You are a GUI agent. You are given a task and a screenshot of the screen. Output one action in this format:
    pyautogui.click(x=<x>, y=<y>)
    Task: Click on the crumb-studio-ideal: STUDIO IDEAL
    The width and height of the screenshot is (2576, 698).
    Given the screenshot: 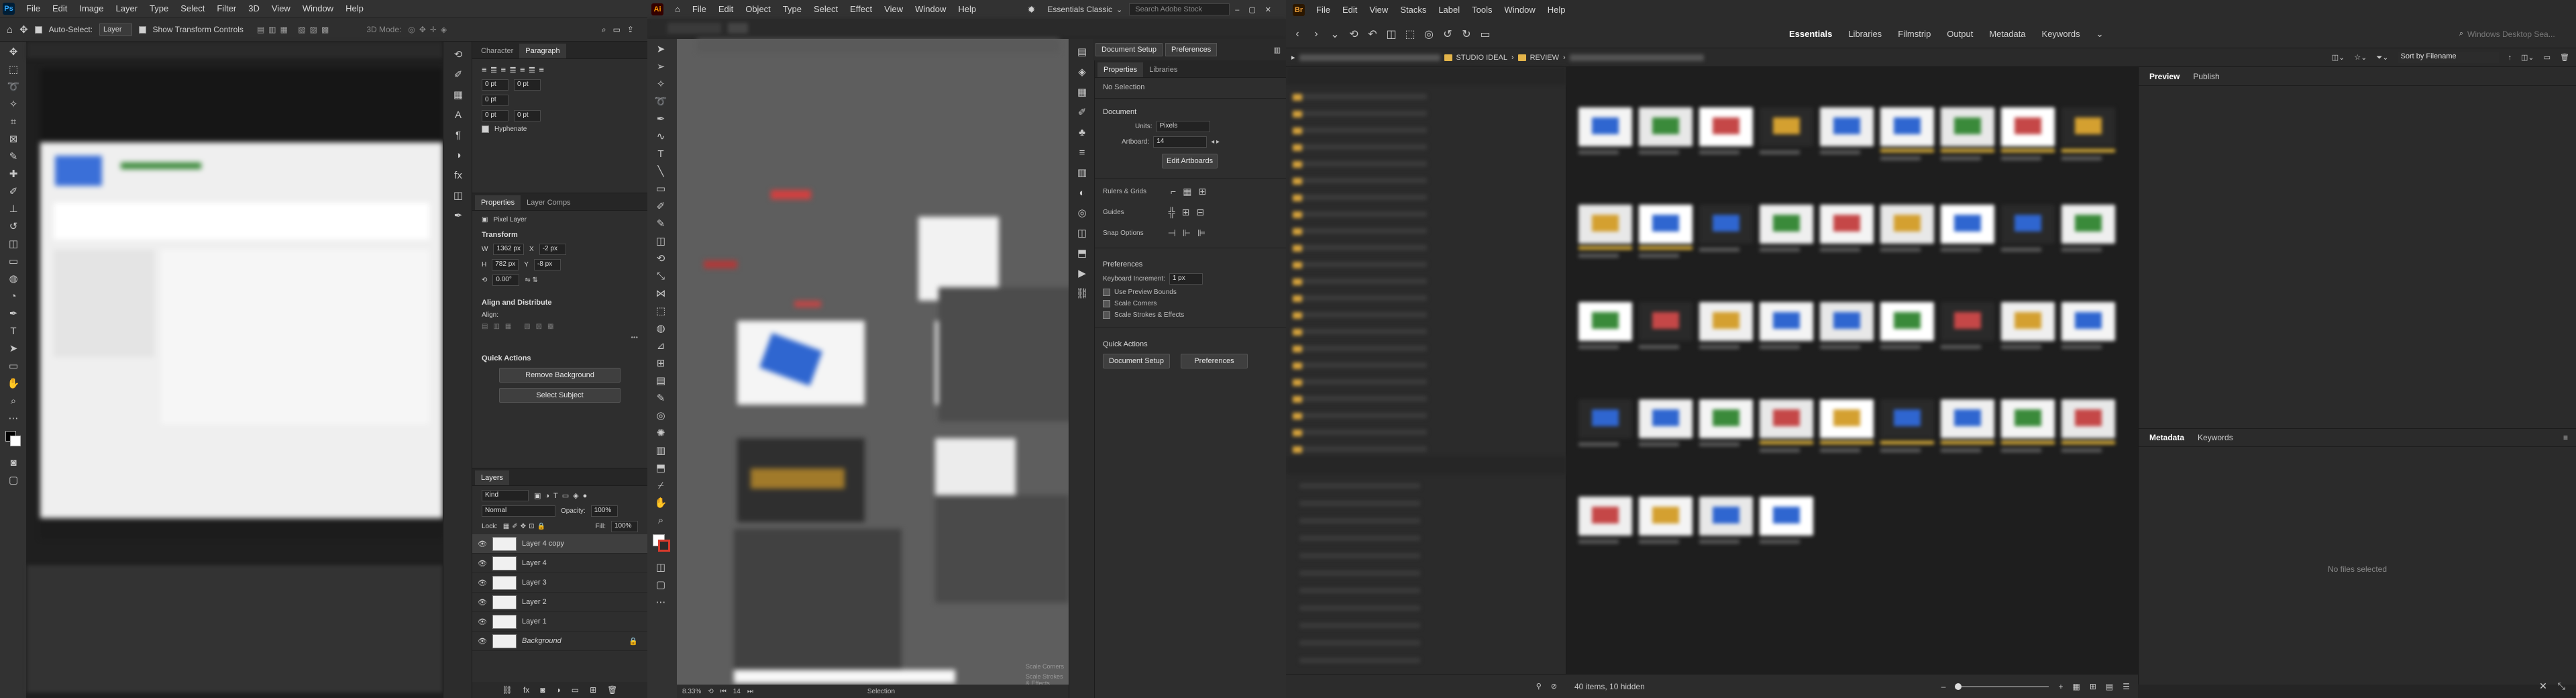 What is the action you would take?
    pyautogui.click(x=1481, y=58)
    